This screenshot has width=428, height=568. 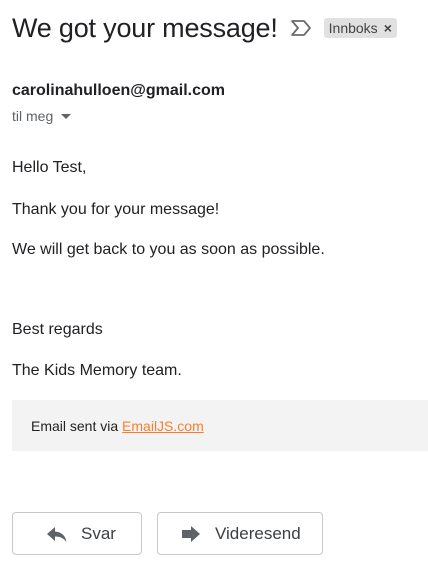 What do you see at coordinates (77, 533) in the screenshot?
I see `reply-button: Svar` at bounding box center [77, 533].